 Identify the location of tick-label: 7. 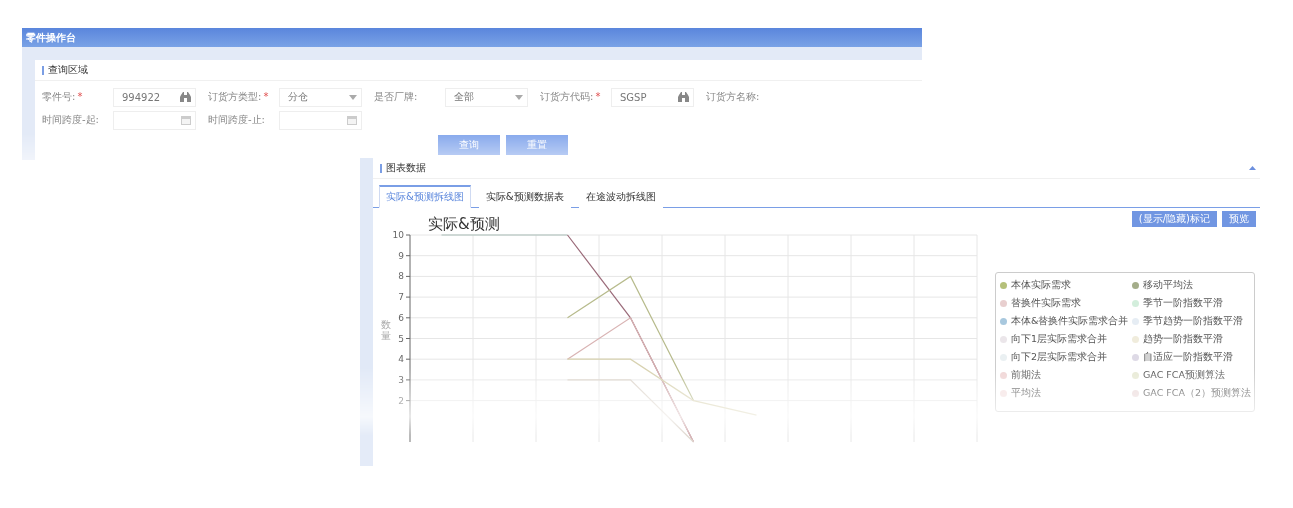
(401, 297).